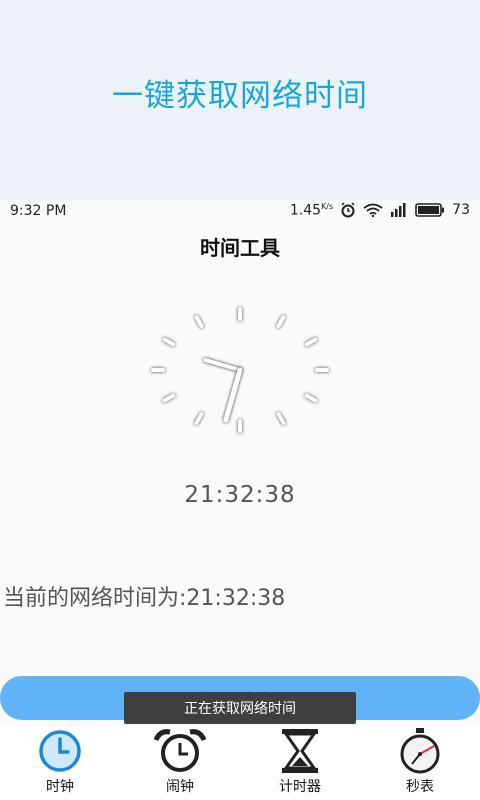 This screenshot has width=480, height=800. What do you see at coordinates (38, 211) in the screenshot?
I see `status-time: 9:32 PM` at bounding box center [38, 211].